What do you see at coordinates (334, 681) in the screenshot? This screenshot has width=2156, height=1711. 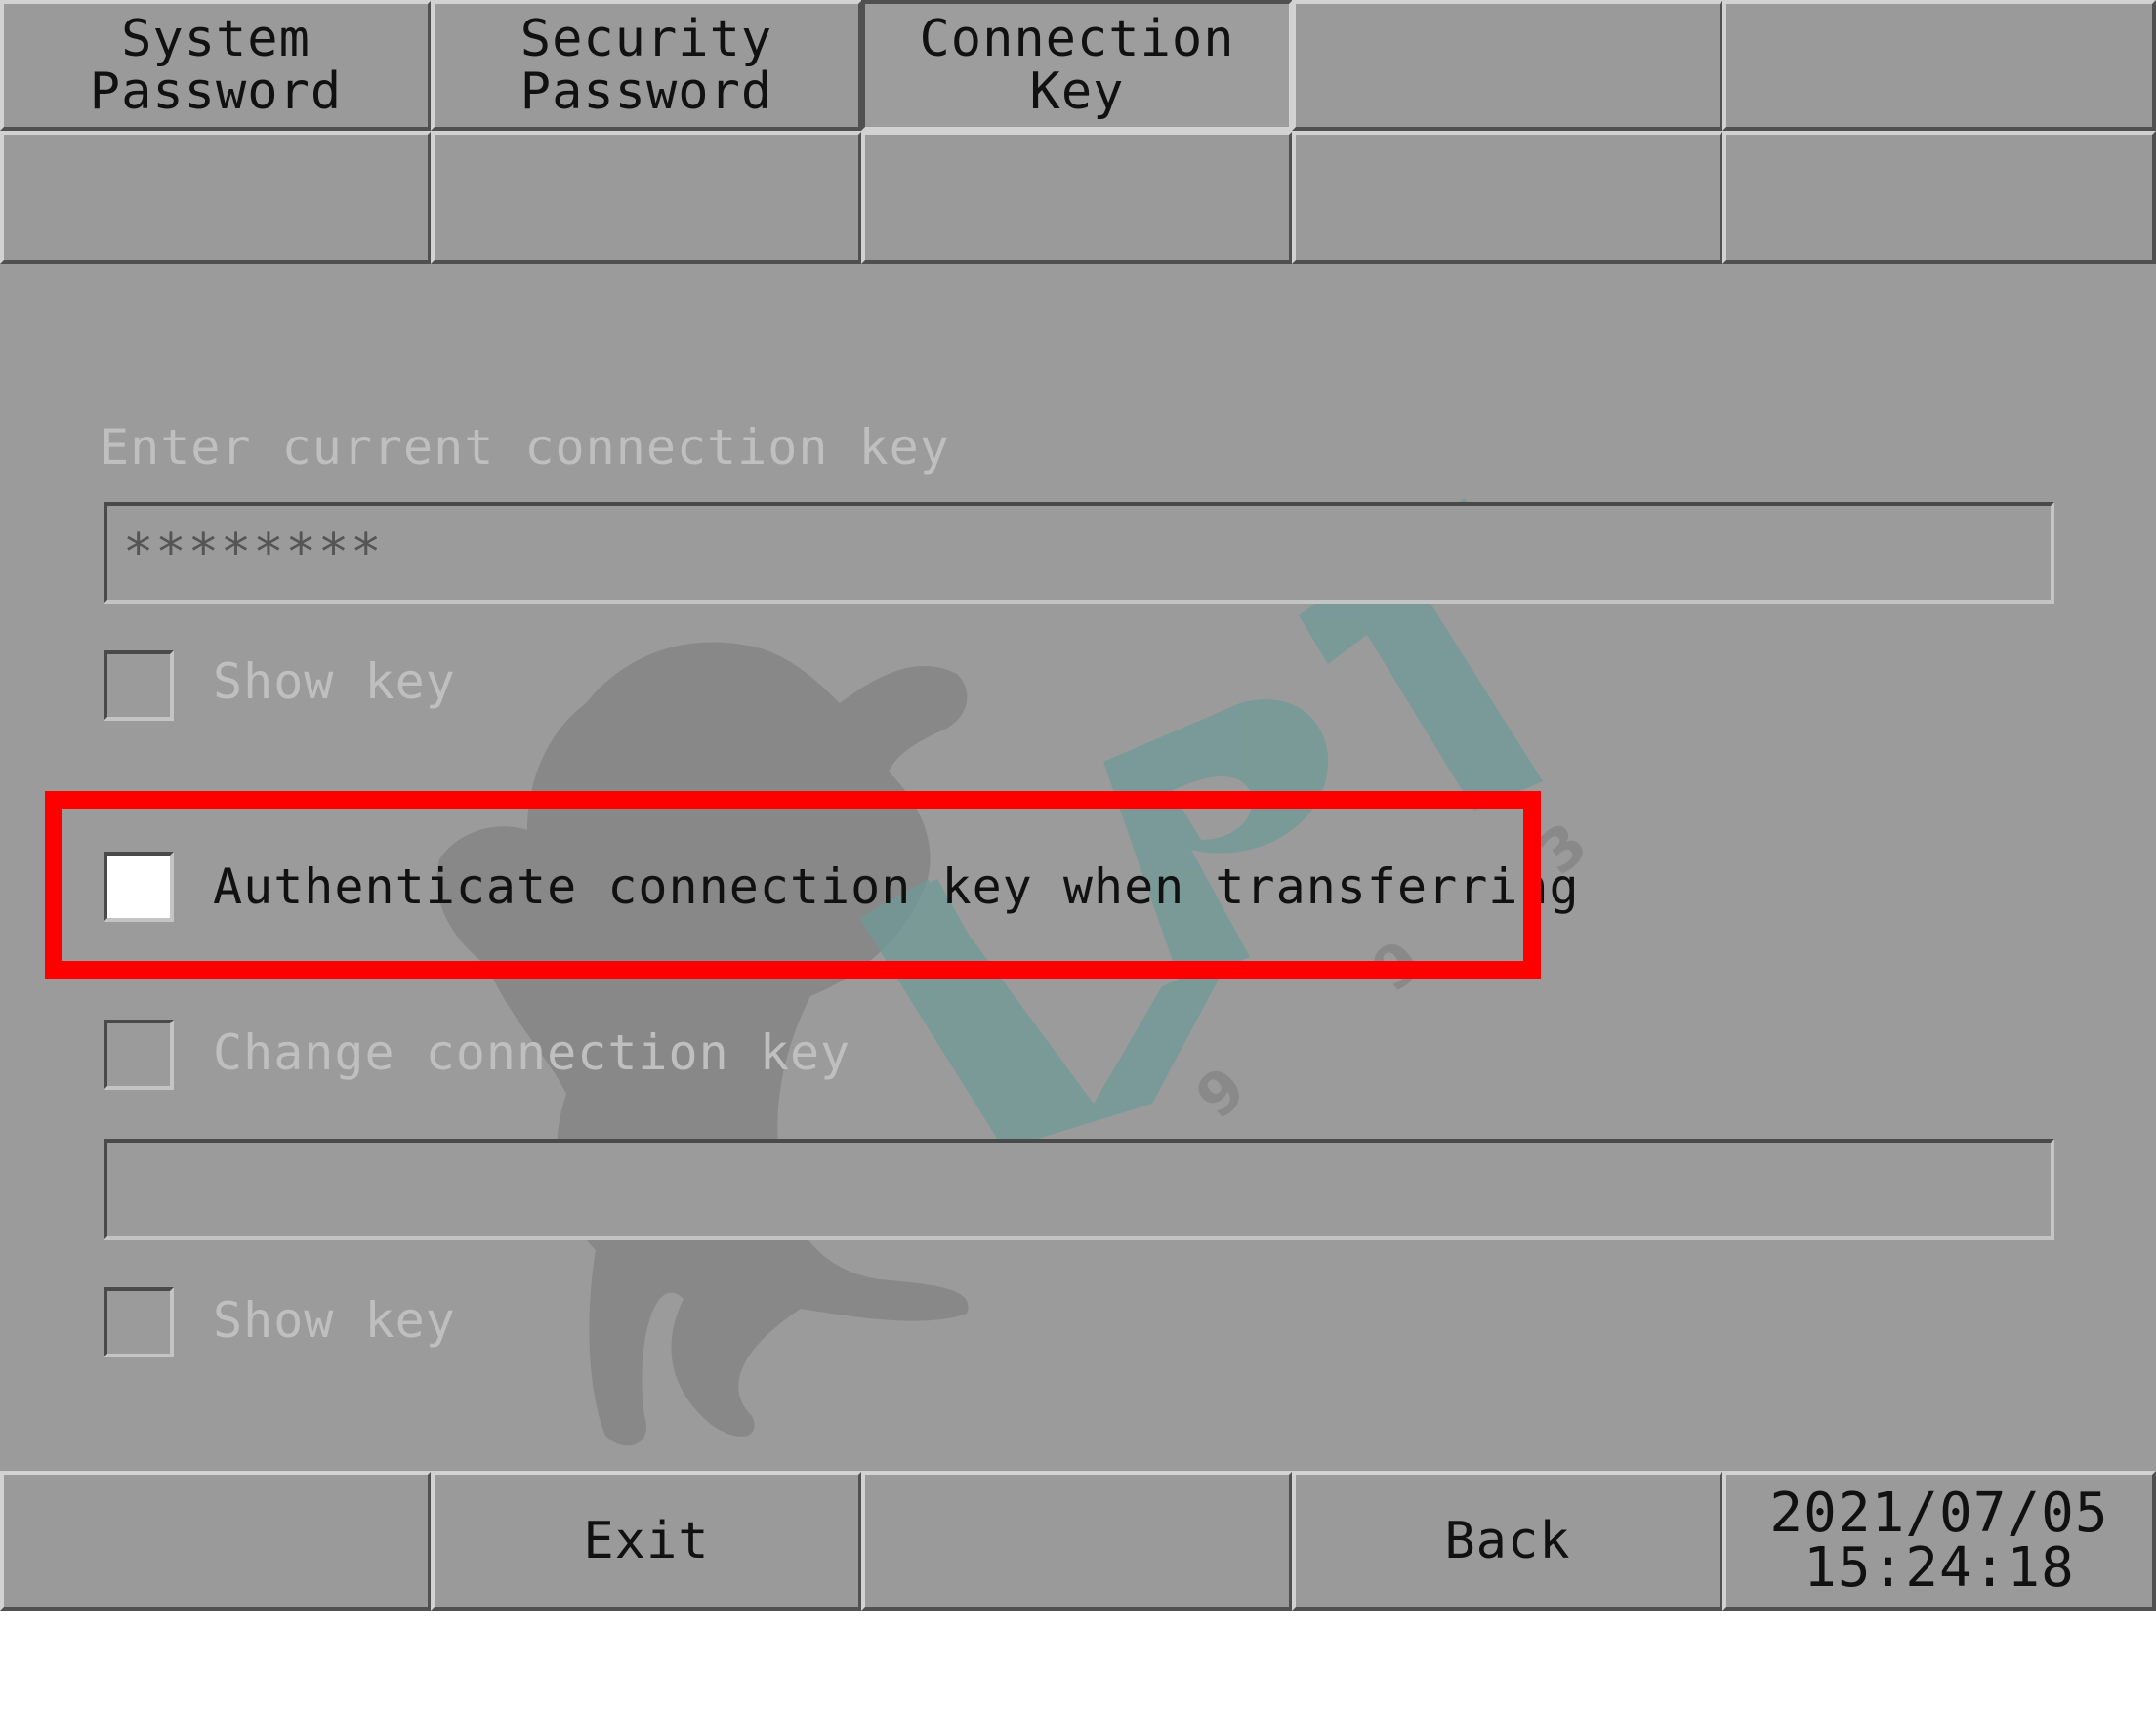 I see `show-key-label-1: Show key` at bounding box center [334, 681].